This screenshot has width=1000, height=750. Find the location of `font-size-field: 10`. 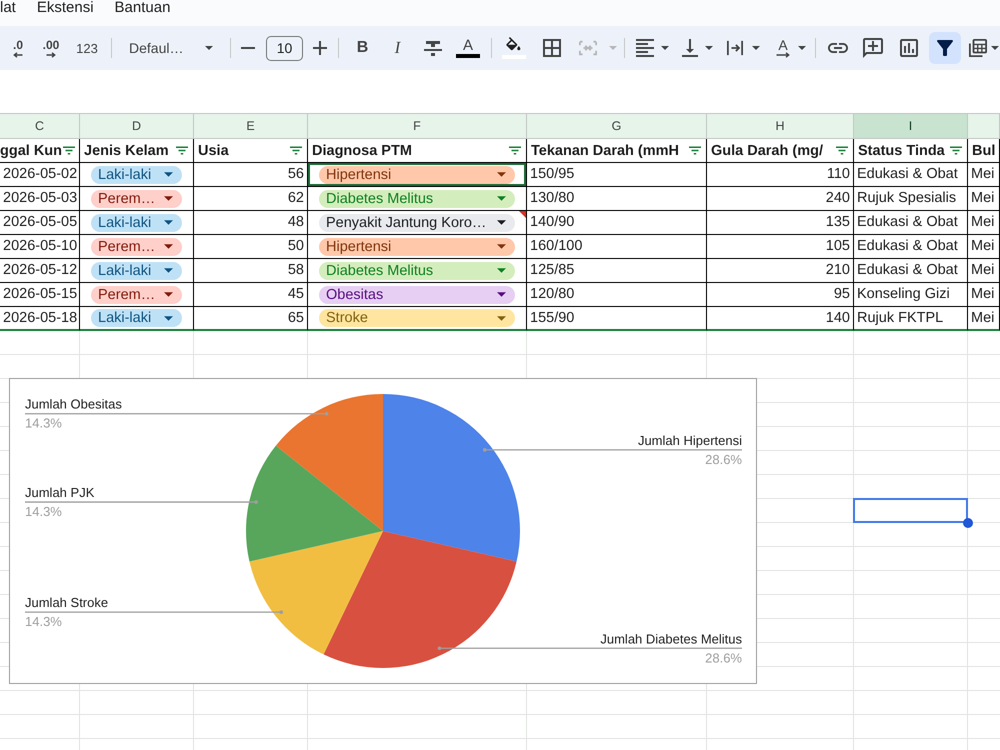

font-size-field: 10 is located at coordinates (284, 48).